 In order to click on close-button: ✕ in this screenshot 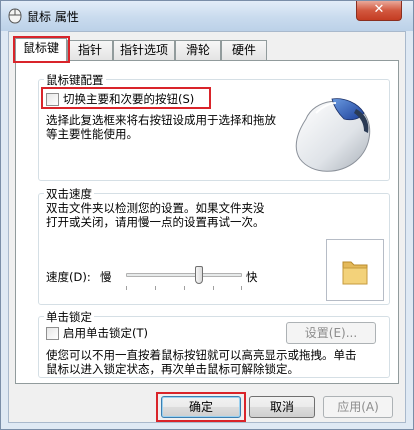, I will do `click(379, 11)`.